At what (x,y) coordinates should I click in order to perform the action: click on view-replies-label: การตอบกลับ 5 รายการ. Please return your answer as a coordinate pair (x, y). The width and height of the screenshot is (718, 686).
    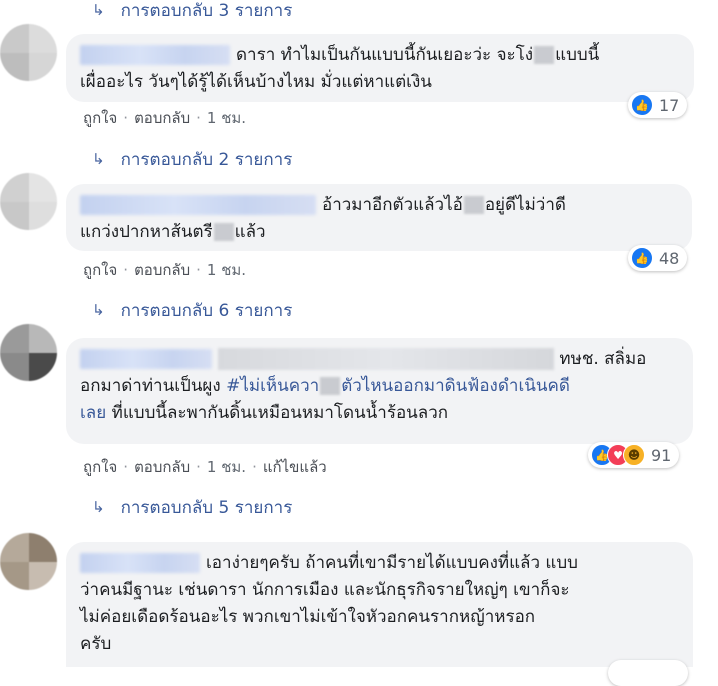
    Looking at the image, I should click on (206, 507).